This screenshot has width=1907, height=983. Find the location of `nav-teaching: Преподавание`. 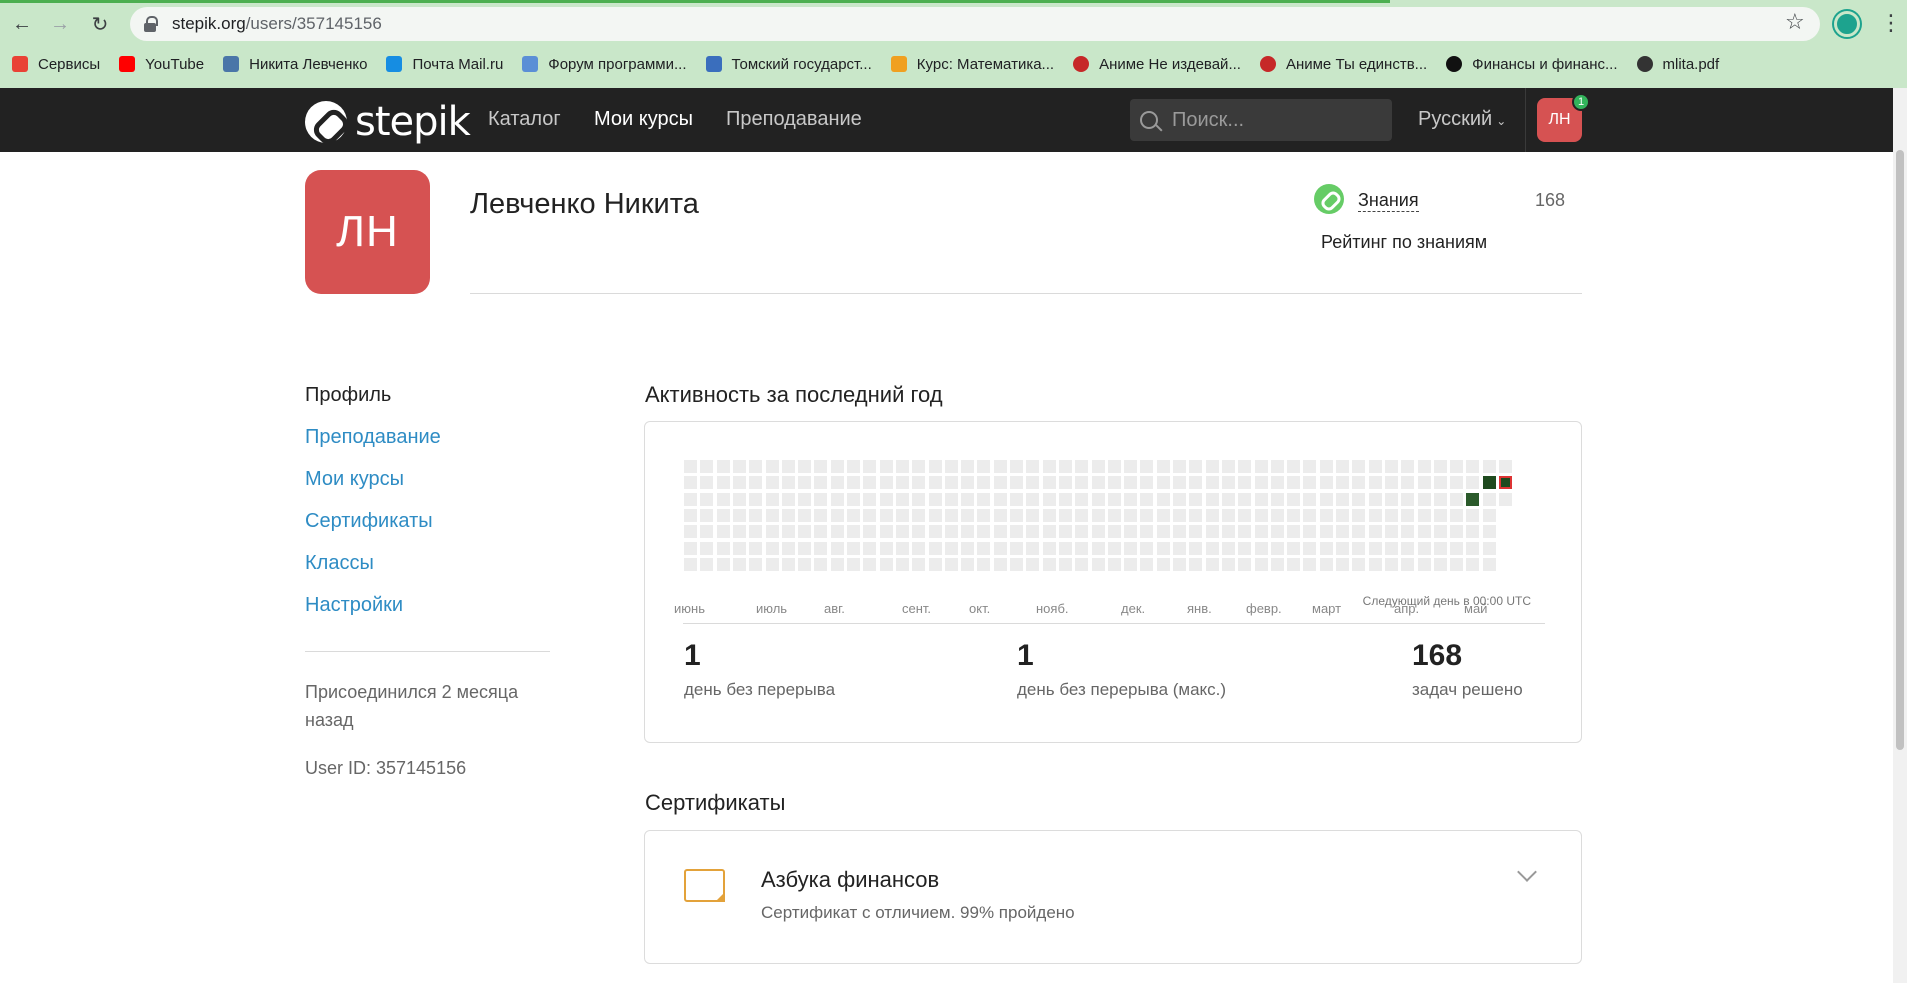

nav-teaching: Преподавание is located at coordinates (794, 119).